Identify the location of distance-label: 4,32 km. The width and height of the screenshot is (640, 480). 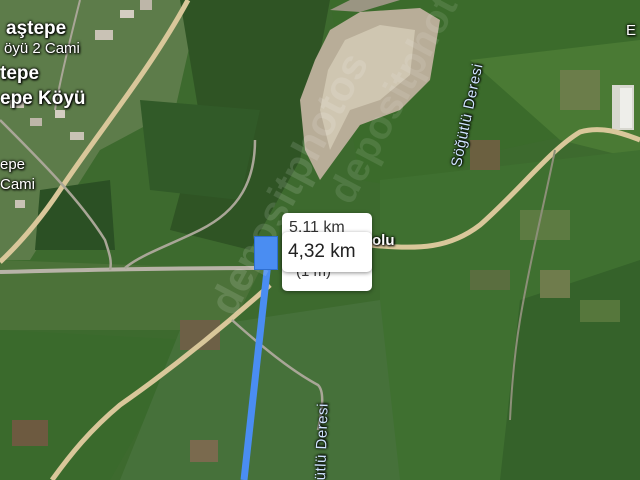
(322, 251).